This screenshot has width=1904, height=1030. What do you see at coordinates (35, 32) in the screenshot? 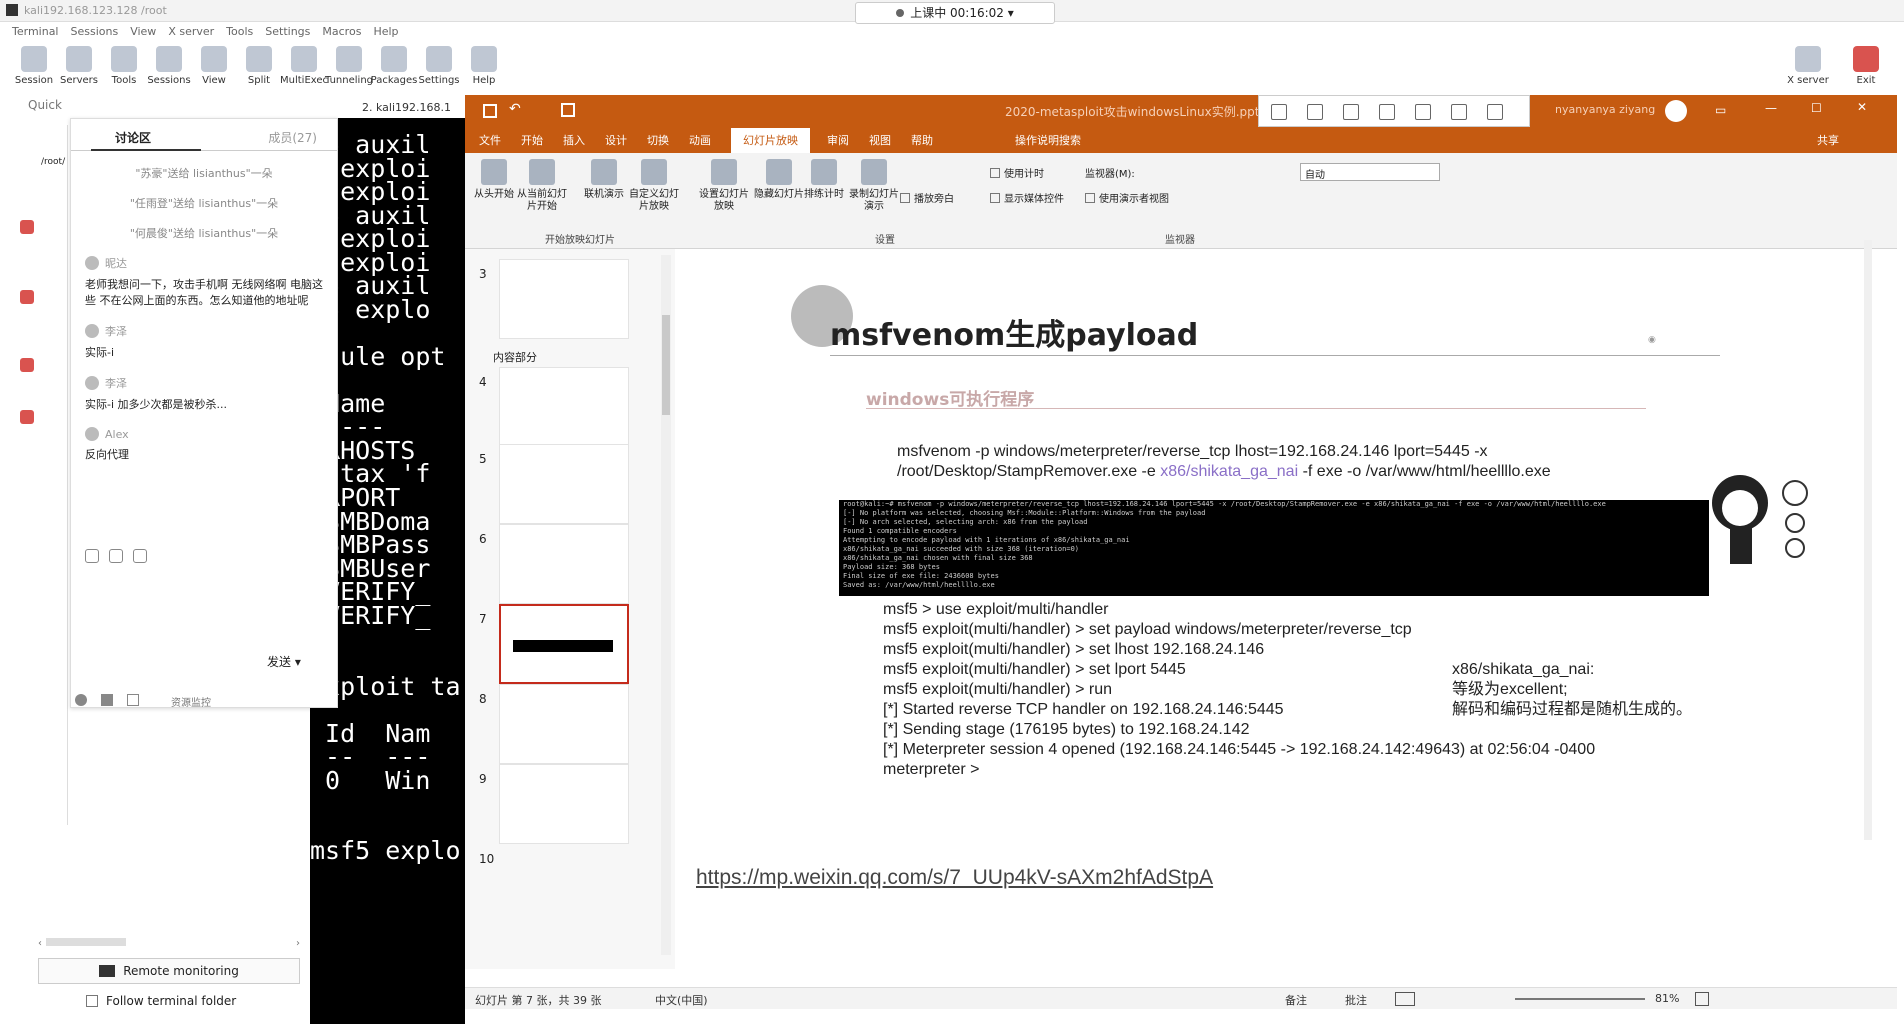
I see `menu-item-0: Terminal` at bounding box center [35, 32].